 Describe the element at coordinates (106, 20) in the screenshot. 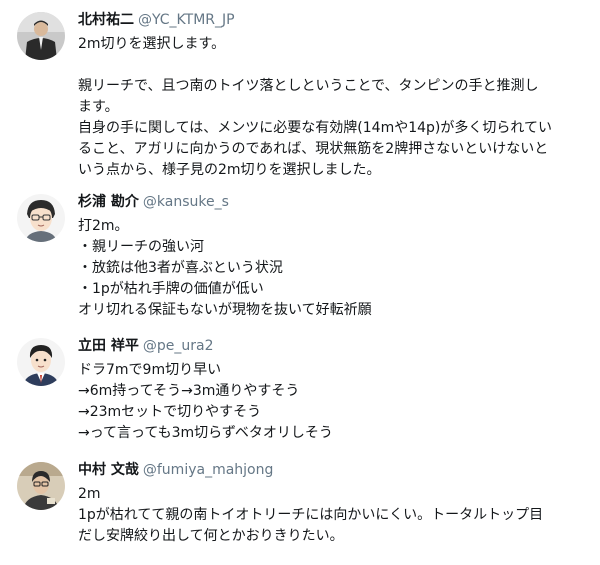

I see `author-name: 北村祐二` at that location.